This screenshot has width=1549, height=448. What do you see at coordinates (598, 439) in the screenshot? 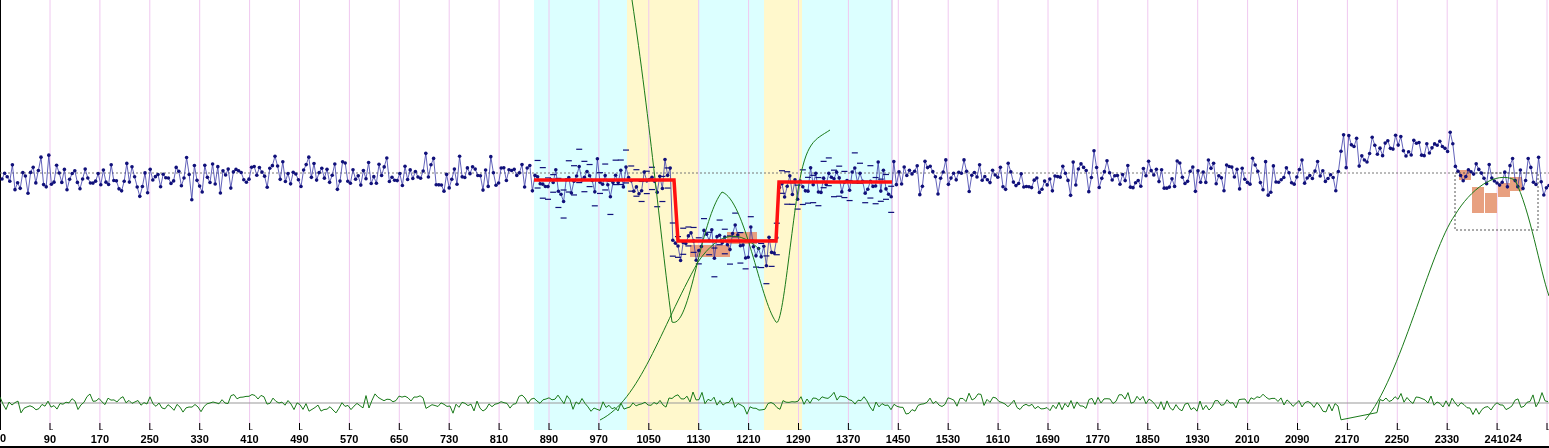
I see `axis-tick-label: 970` at bounding box center [598, 439].